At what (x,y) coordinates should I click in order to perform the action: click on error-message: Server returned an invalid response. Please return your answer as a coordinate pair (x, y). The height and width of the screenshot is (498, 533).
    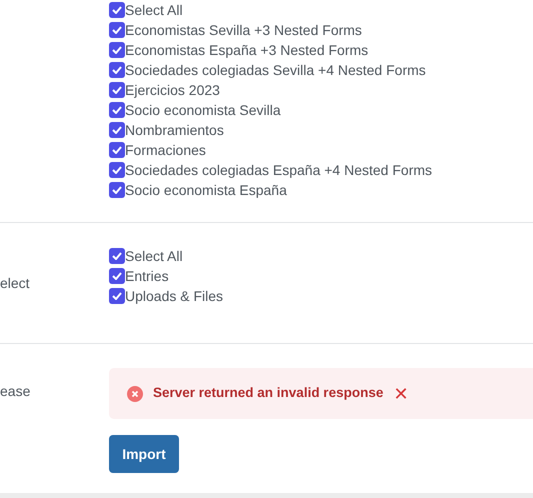
    Looking at the image, I should click on (268, 393).